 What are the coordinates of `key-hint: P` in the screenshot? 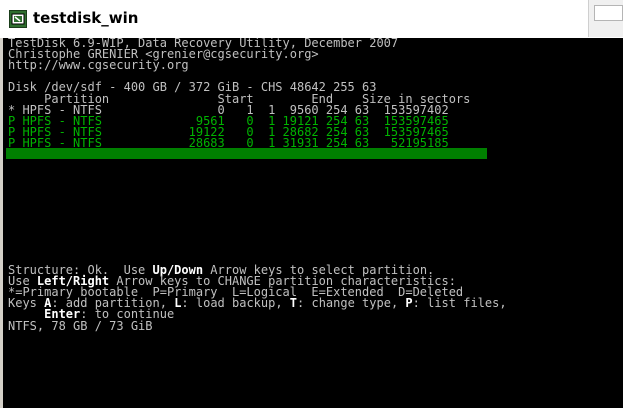 It's located at (409, 303).